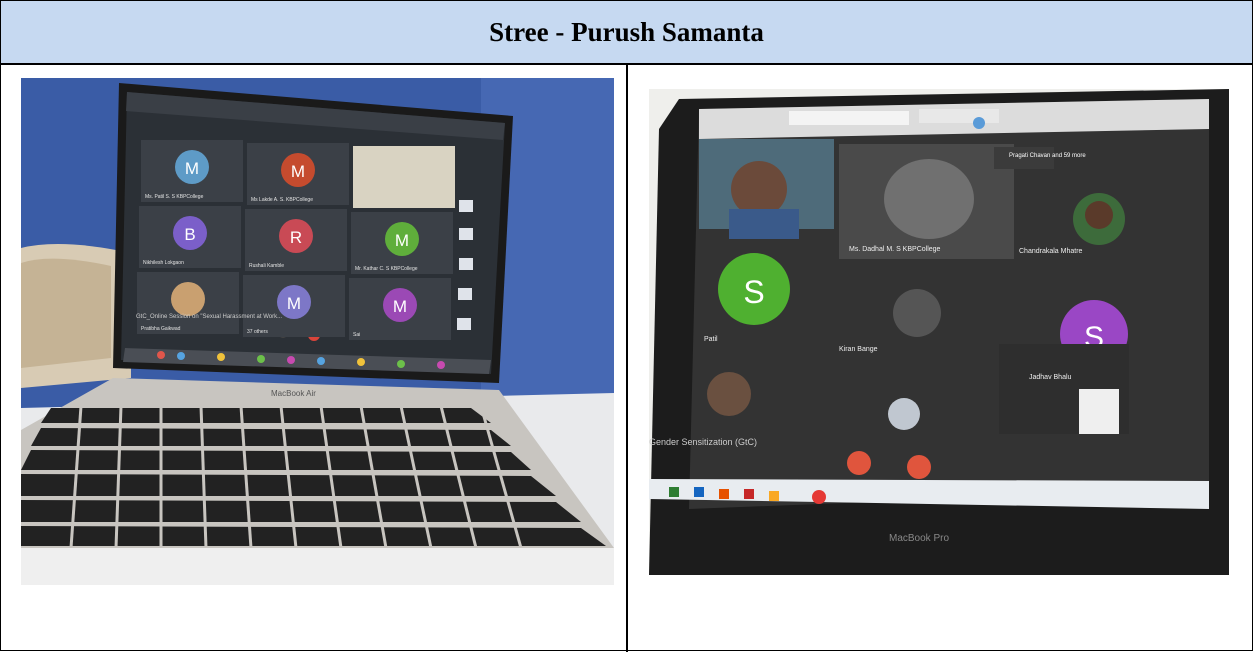 The image size is (1253, 652). What do you see at coordinates (188, 299) in the screenshot?
I see `participant-avatar-left` at bounding box center [188, 299].